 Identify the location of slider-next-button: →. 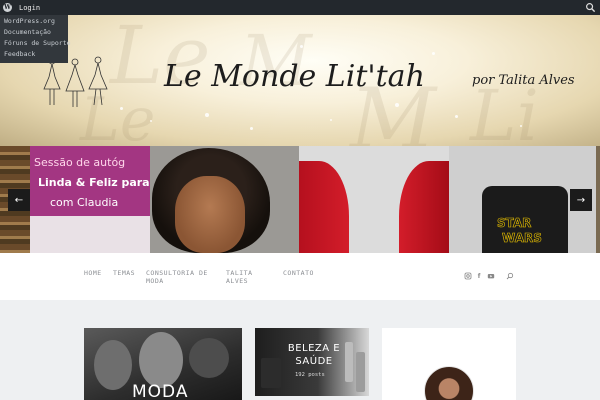
(581, 200).